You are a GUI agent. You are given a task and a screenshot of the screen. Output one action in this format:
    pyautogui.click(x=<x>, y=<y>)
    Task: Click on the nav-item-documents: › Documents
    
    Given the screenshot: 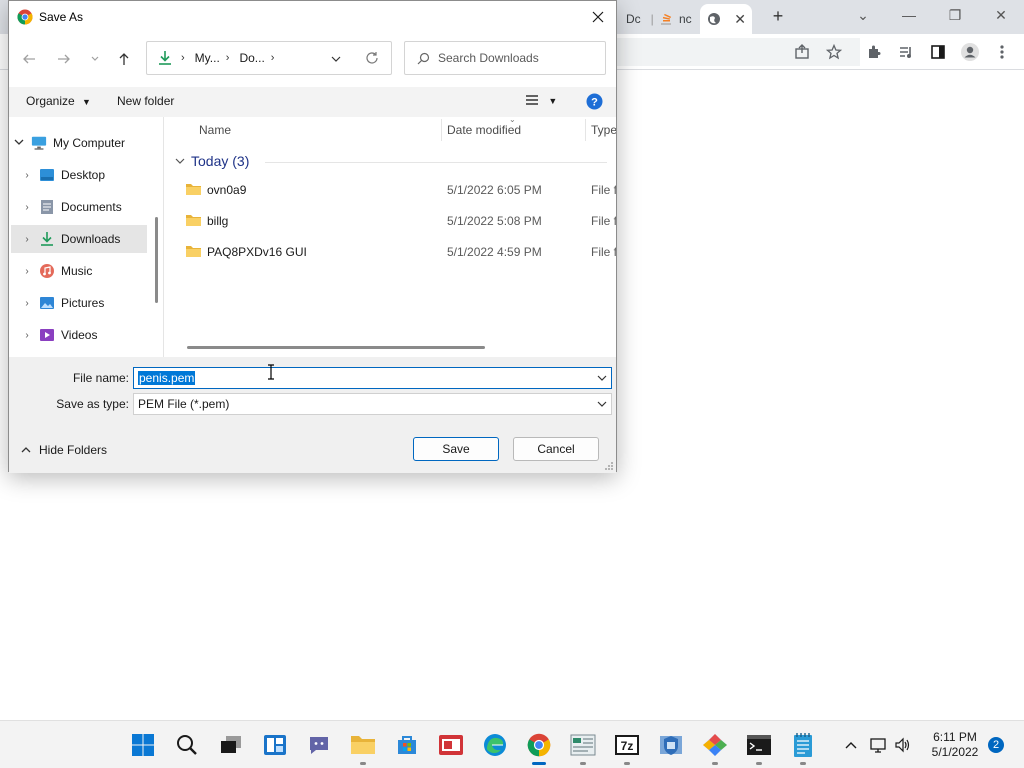 What is the action you would take?
    pyautogui.click(x=79, y=207)
    